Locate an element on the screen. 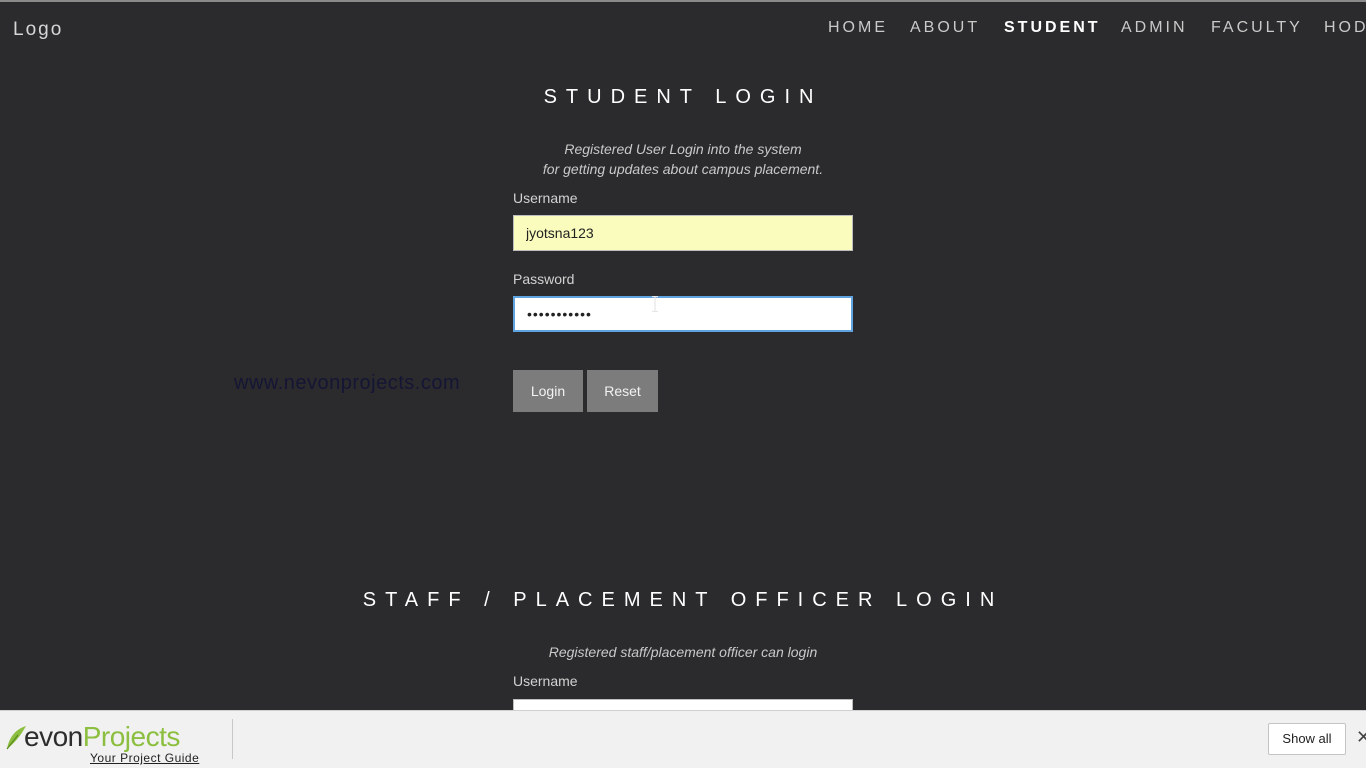 Image resolution: width=1366 pixels, height=768 pixels. username-label: Username is located at coordinates (545, 198).